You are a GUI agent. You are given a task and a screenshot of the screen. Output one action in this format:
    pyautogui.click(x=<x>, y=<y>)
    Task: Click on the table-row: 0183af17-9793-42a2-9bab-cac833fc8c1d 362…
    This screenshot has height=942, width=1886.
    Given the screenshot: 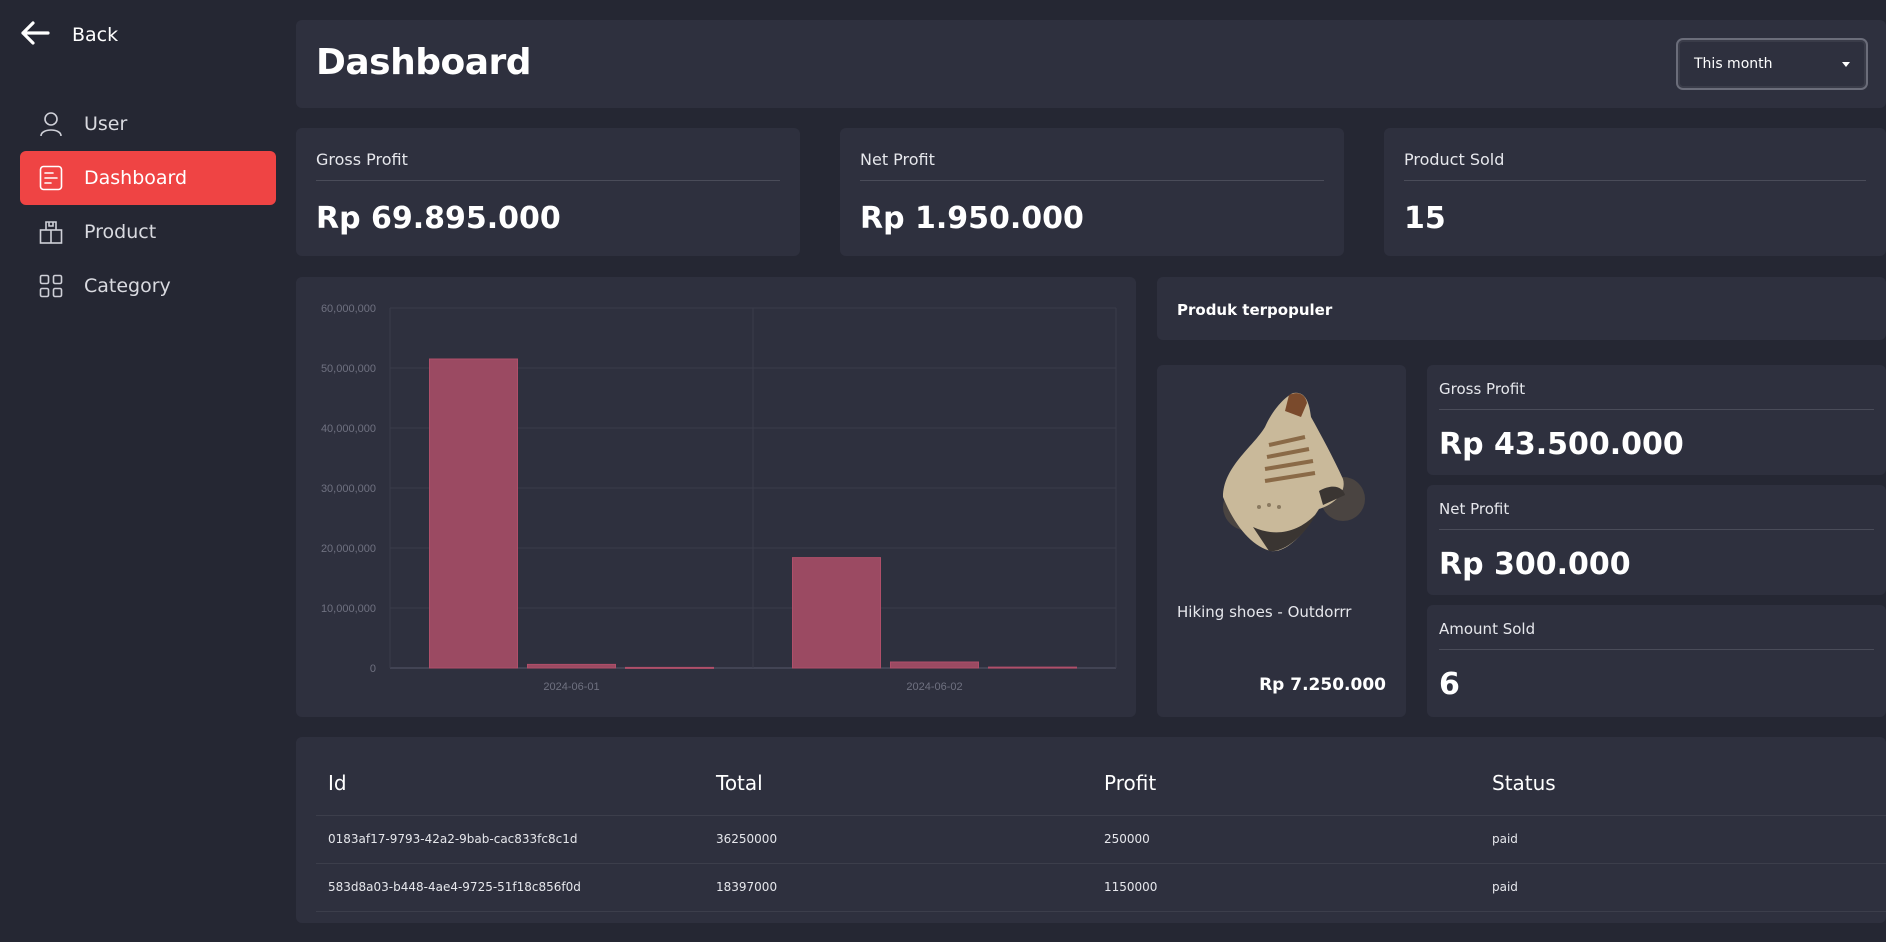 What is the action you would take?
    pyautogui.click(x=1101, y=839)
    